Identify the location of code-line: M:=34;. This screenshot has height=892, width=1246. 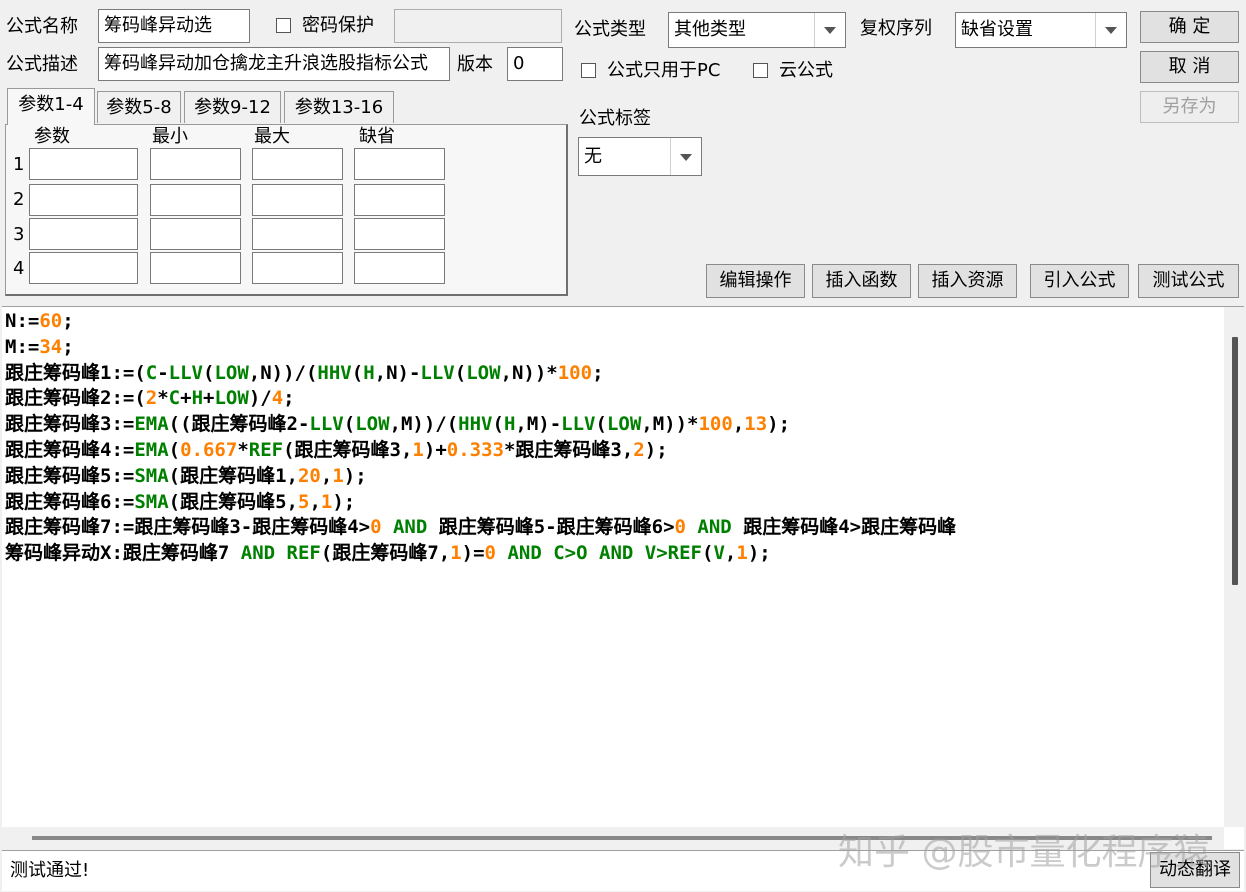
(613, 348).